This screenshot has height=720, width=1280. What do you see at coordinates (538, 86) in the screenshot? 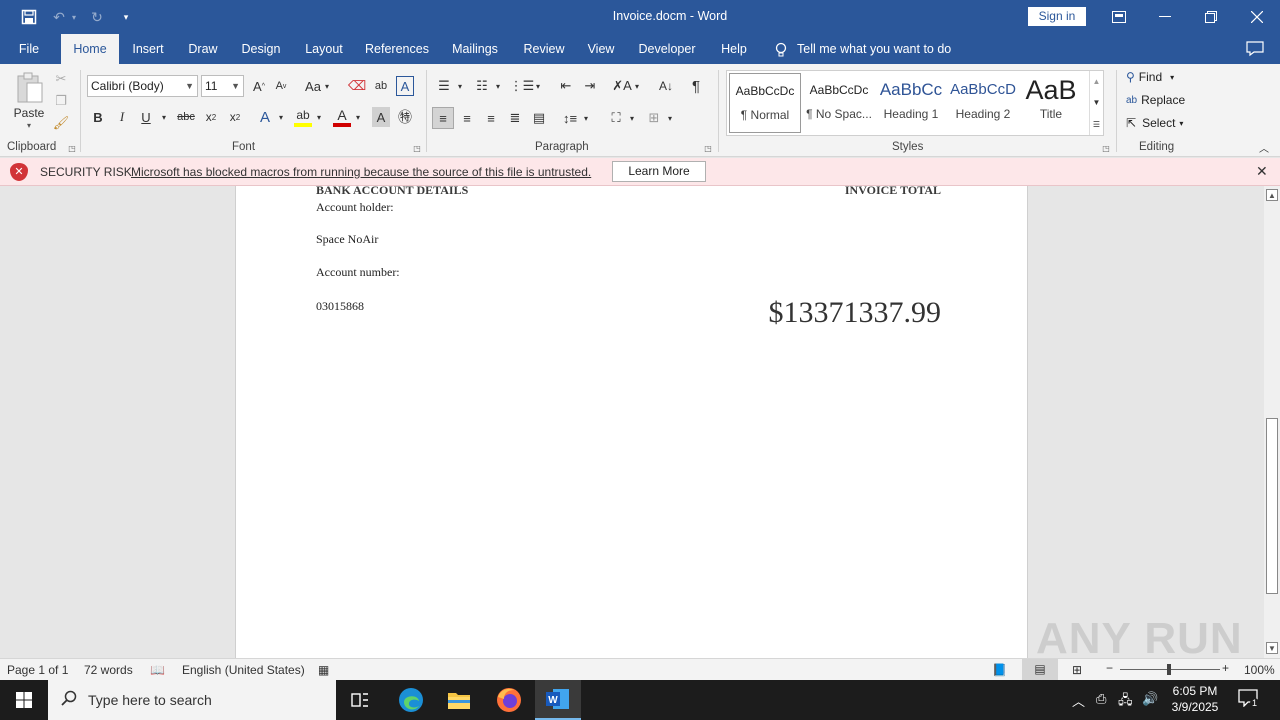
I see `multilevel-dropdown-icon: ▾` at bounding box center [538, 86].